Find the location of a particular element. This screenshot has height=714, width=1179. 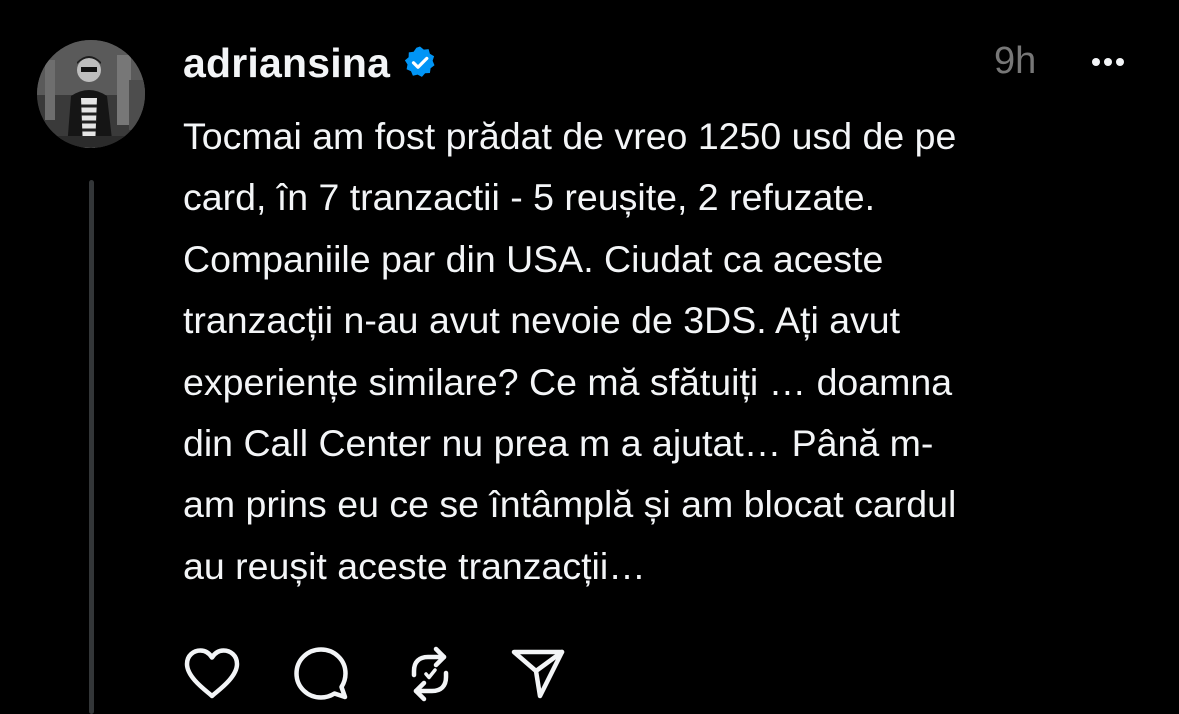

repost-button is located at coordinates (430, 674).